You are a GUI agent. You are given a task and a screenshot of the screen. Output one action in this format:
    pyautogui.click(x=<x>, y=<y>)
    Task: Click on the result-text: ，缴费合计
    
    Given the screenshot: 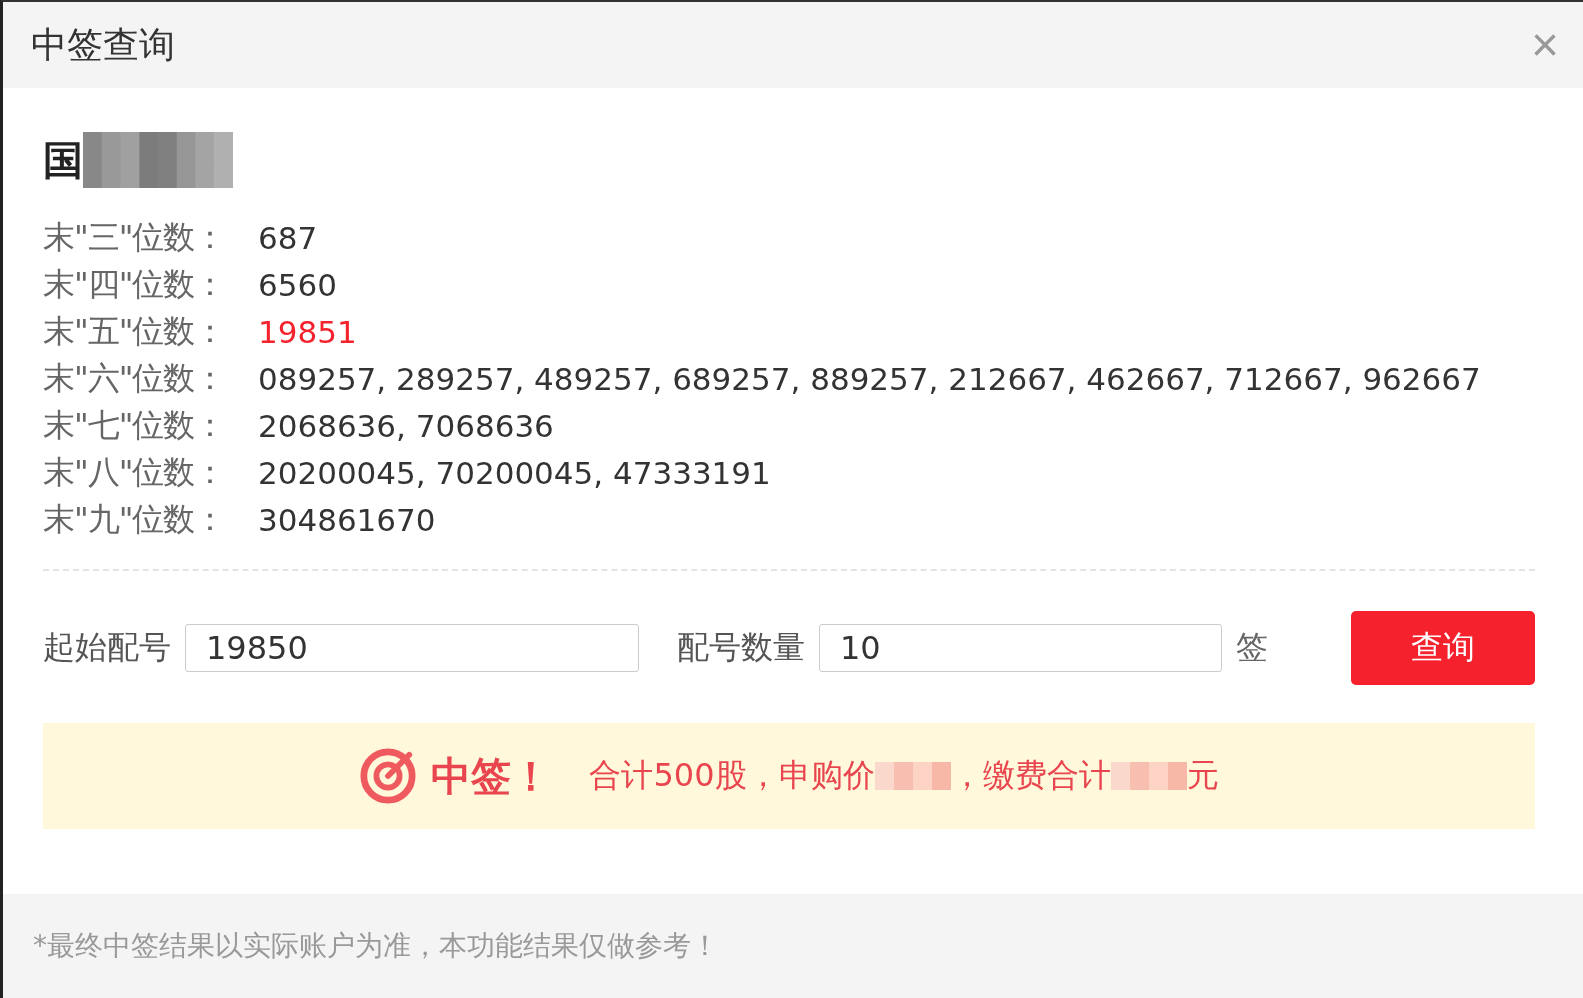 What is the action you would take?
    pyautogui.click(x=1030, y=775)
    